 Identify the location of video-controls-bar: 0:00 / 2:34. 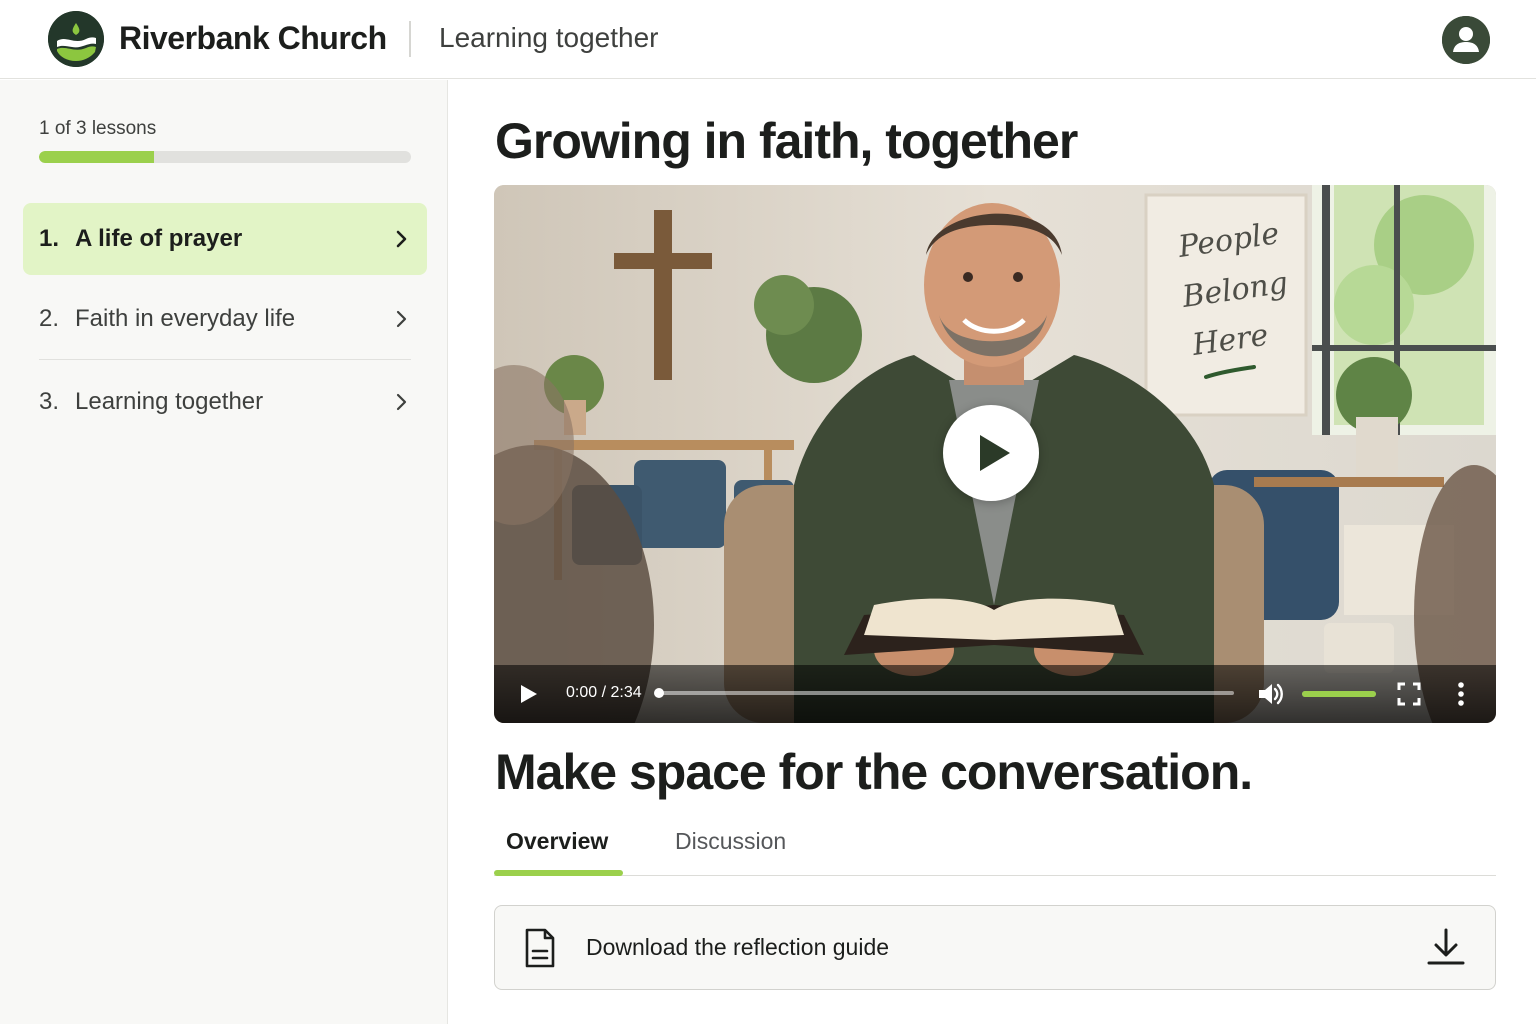
(995, 694).